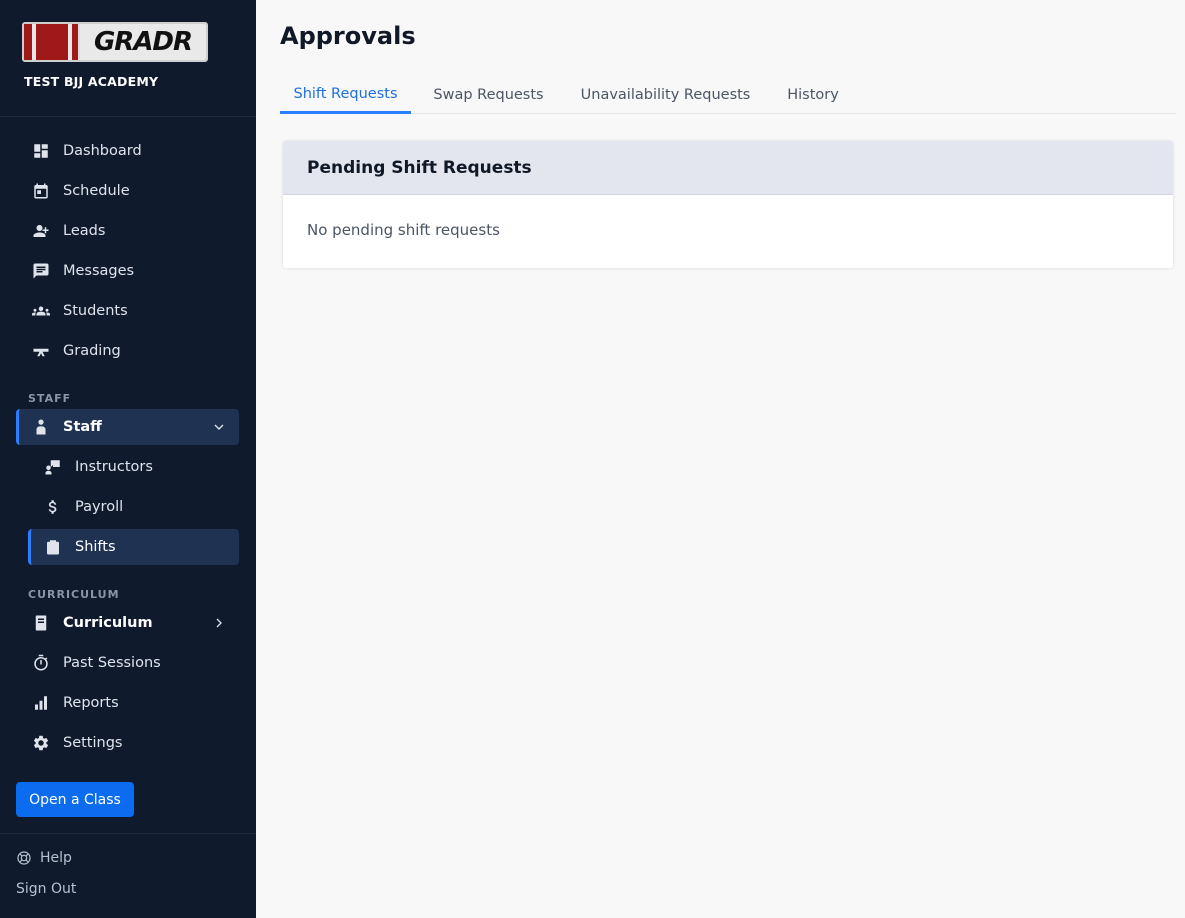  What do you see at coordinates (41, 231) in the screenshot?
I see `person-add-icon` at bounding box center [41, 231].